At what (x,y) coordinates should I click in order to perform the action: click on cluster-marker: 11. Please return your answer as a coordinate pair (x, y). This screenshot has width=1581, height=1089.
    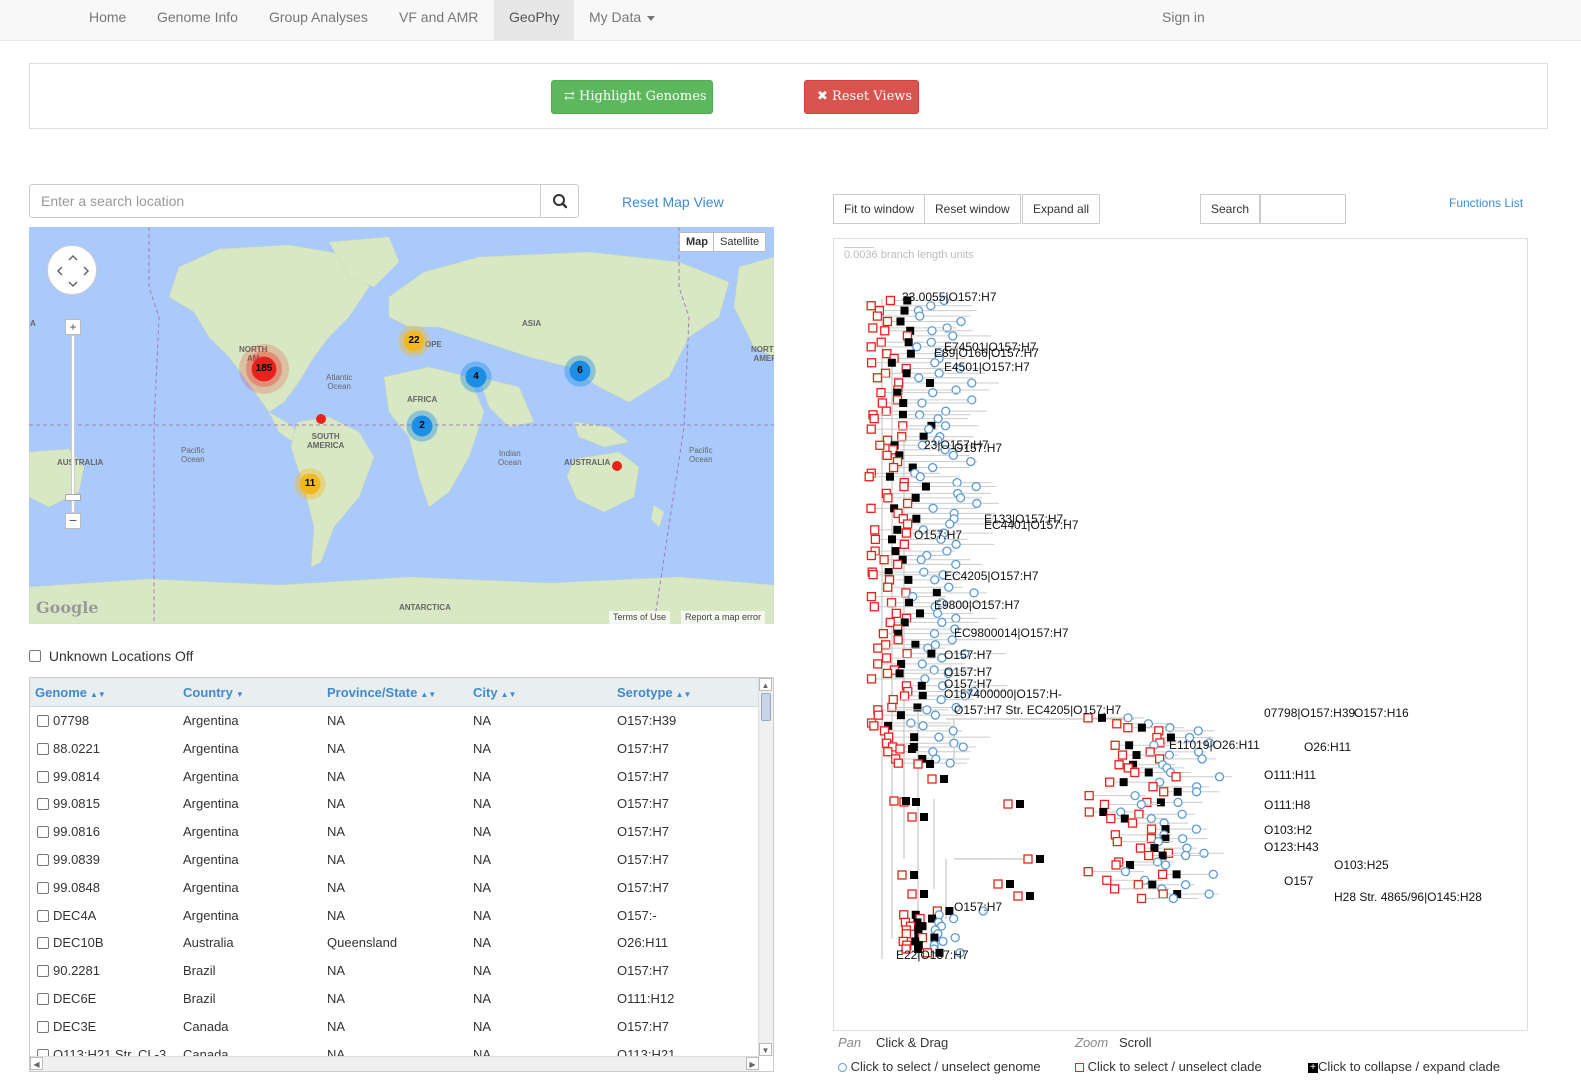
    Looking at the image, I should click on (310, 484).